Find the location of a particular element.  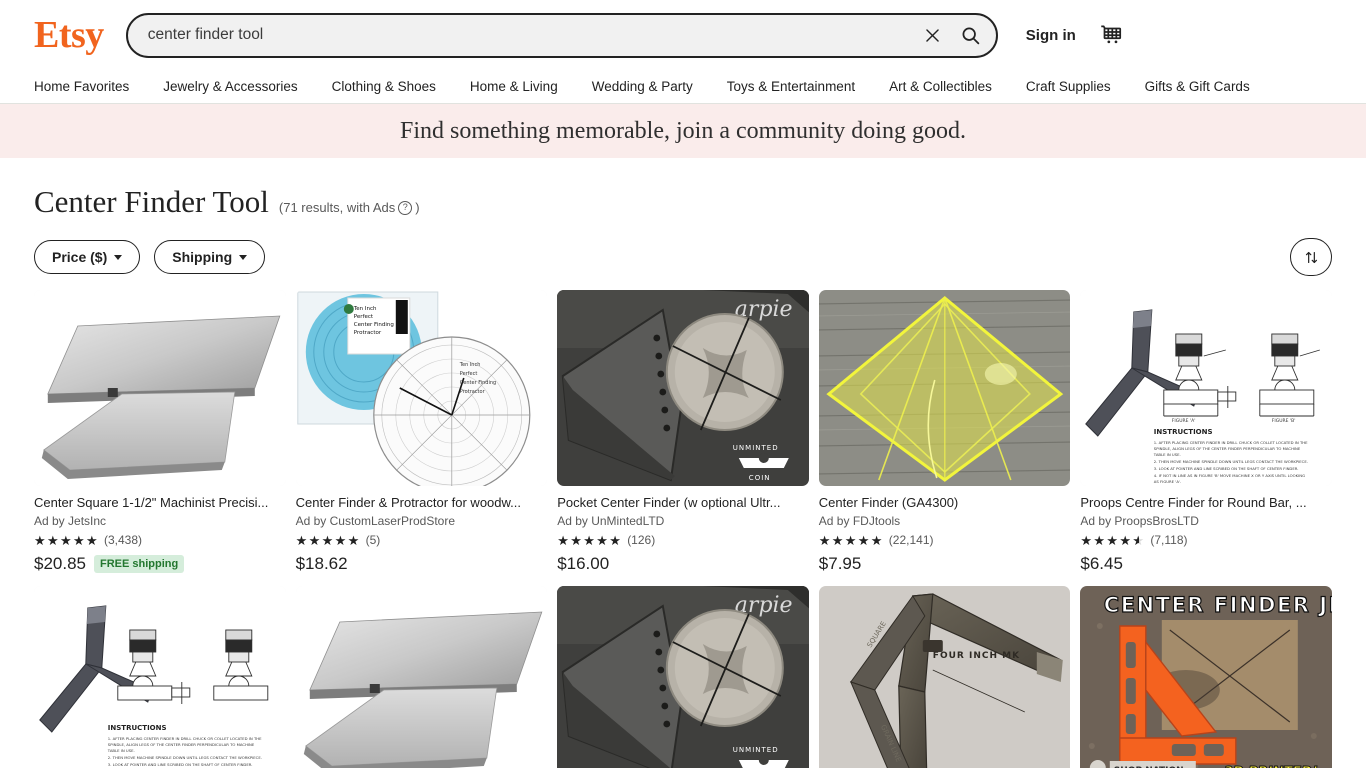

product-review-count: (5) is located at coordinates (373, 540).